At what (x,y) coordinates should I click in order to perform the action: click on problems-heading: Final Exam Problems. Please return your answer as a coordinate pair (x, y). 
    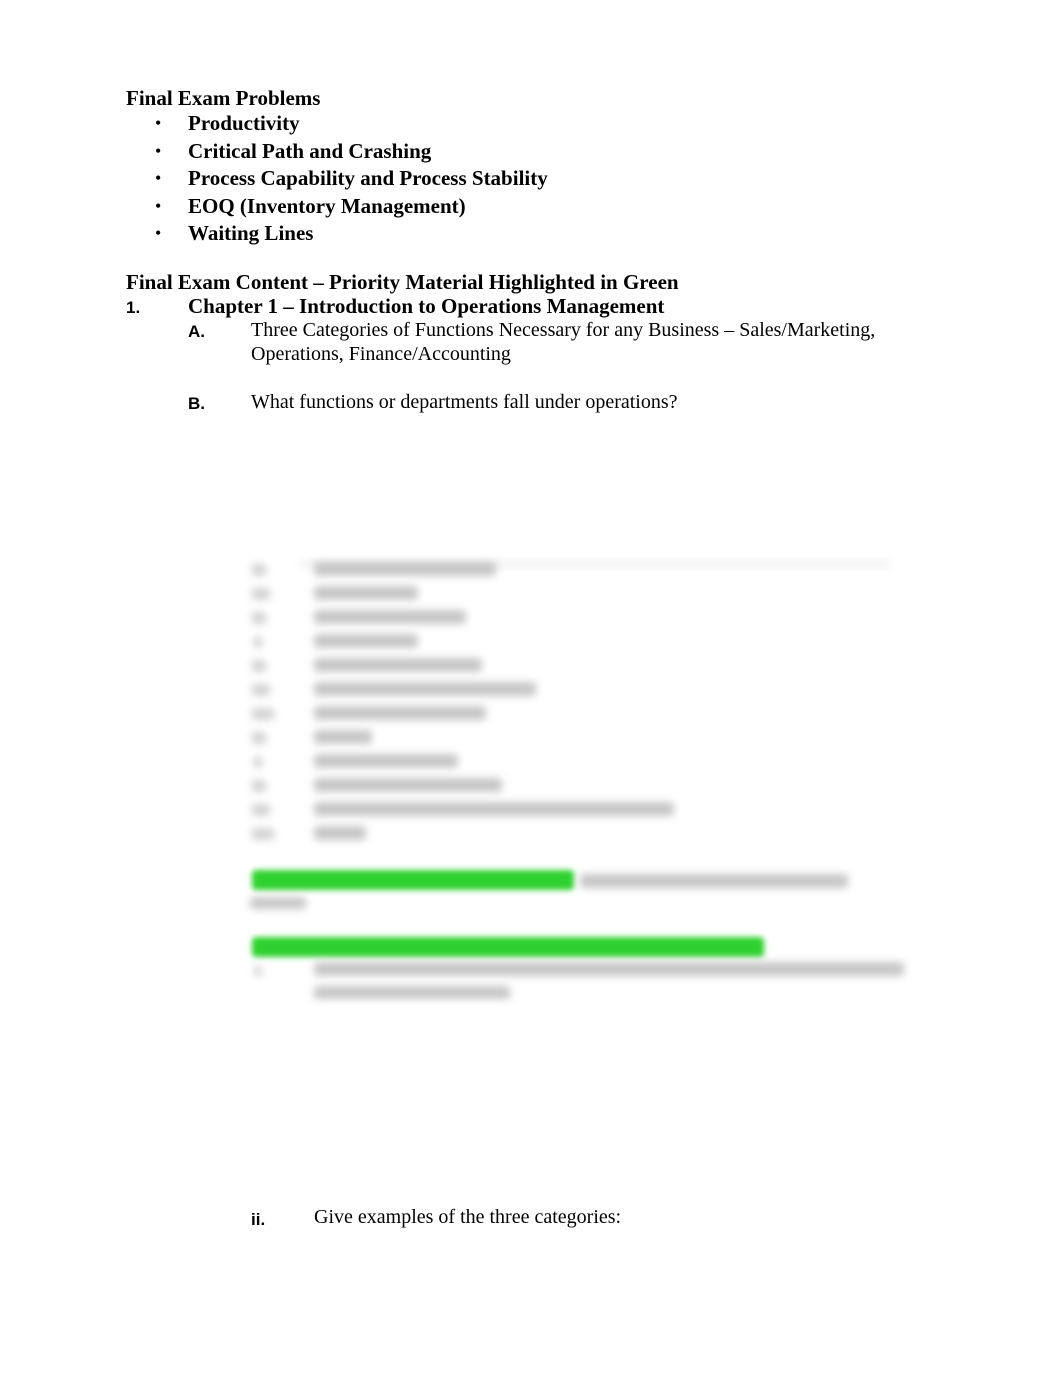
    Looking at the image, I should click on (223, 98).